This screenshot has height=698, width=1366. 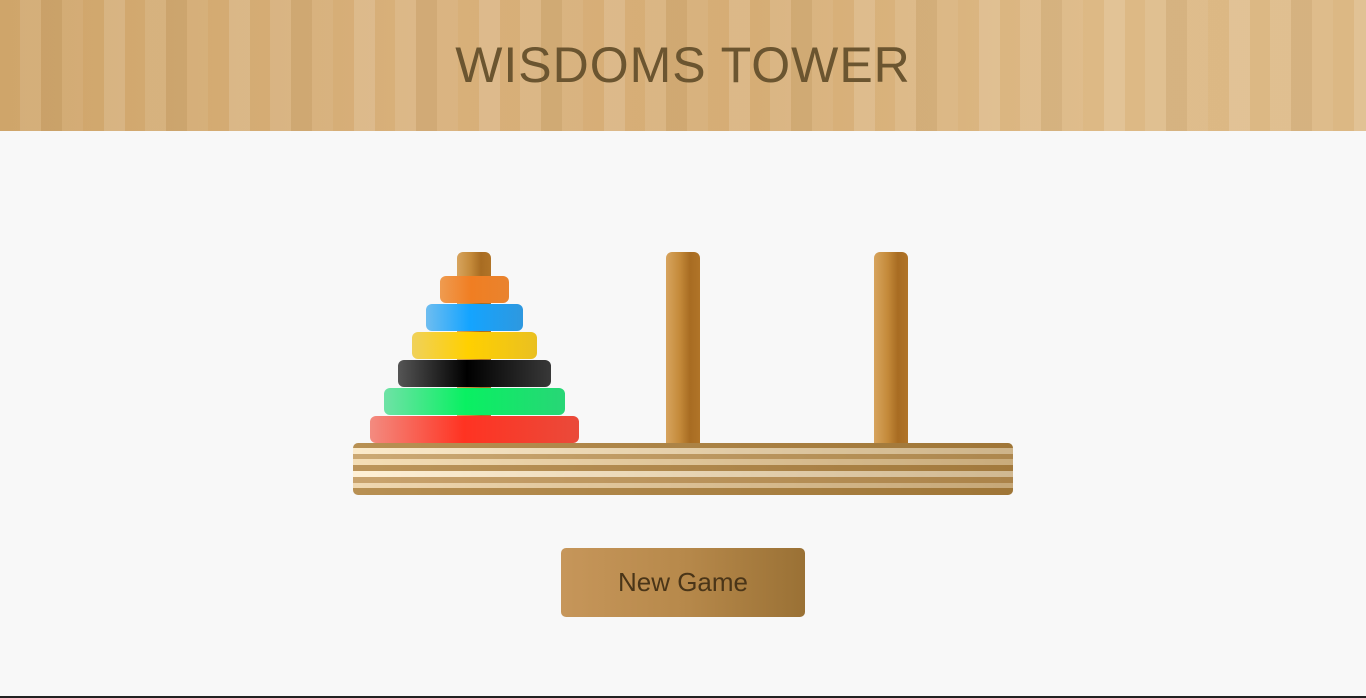 I want to click on disk-green, so click(x=474, y=401).